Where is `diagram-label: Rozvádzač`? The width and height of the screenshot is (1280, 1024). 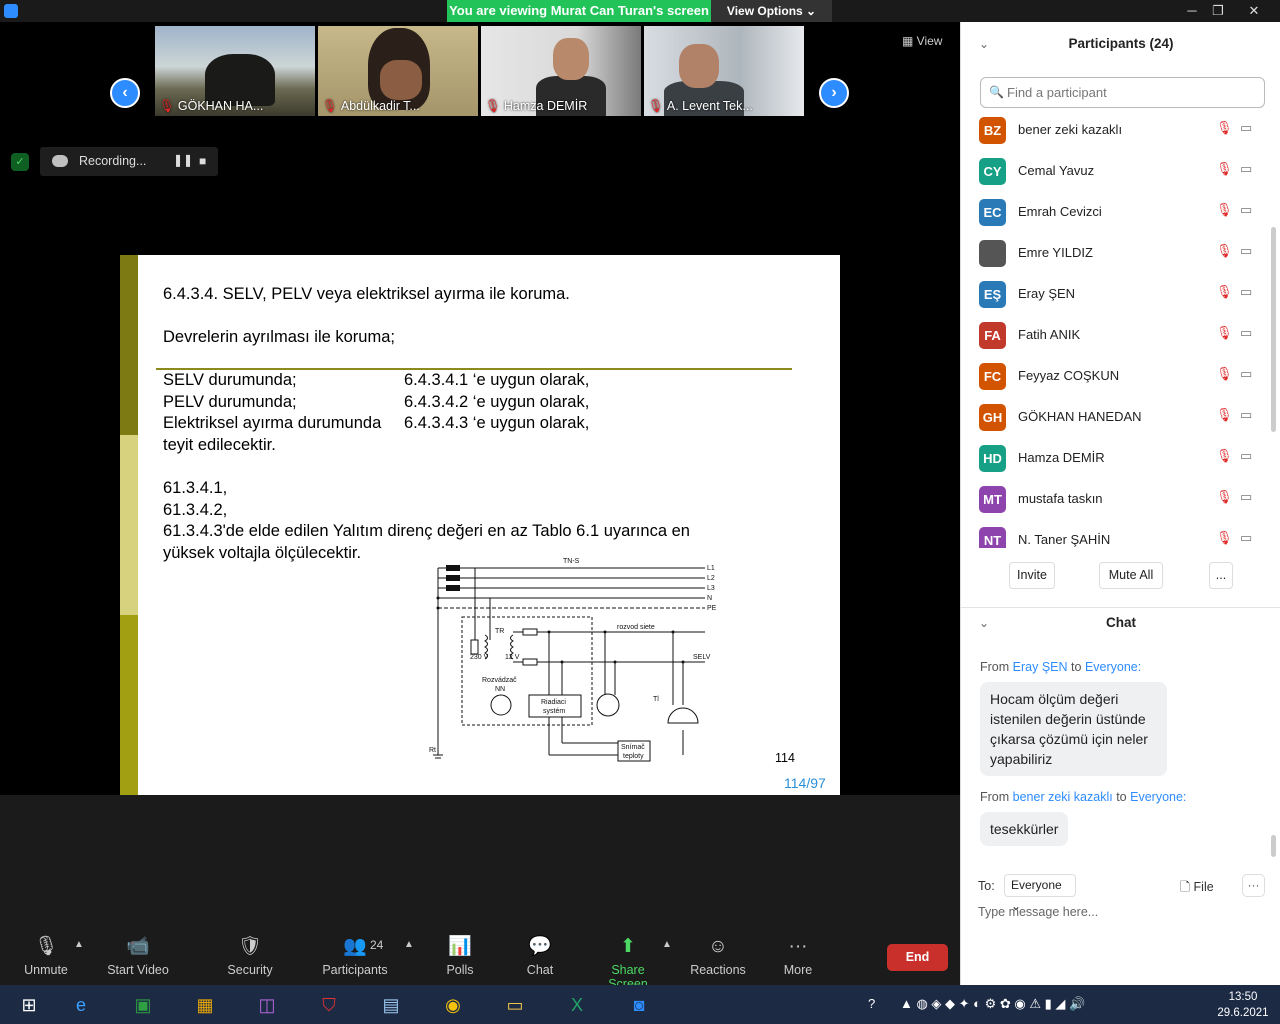
diagram-label: Rozvádzač is located at coordinates (499, 680).